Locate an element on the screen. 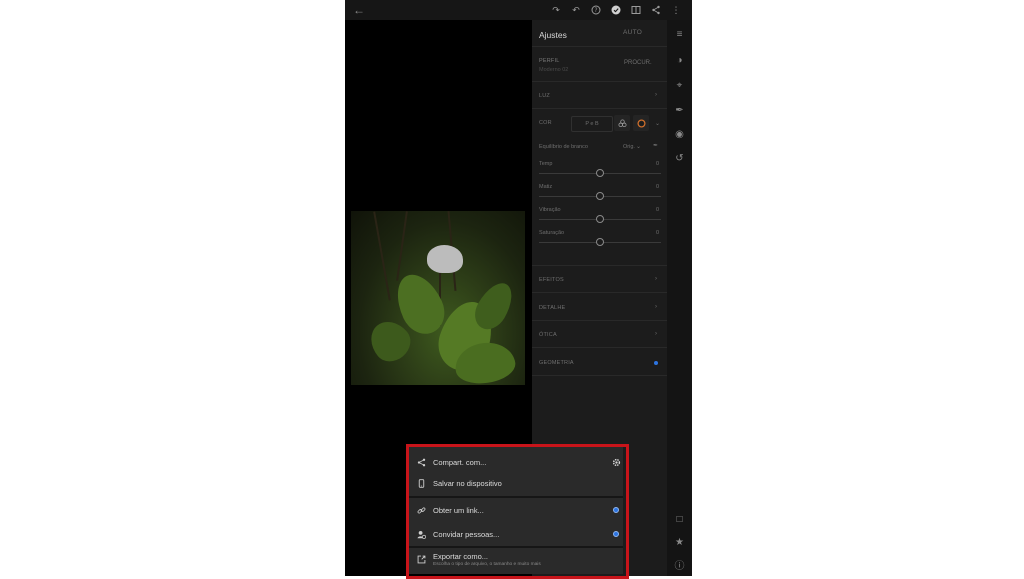  presets-icon: ◑ is located at coordinates (679, 60).